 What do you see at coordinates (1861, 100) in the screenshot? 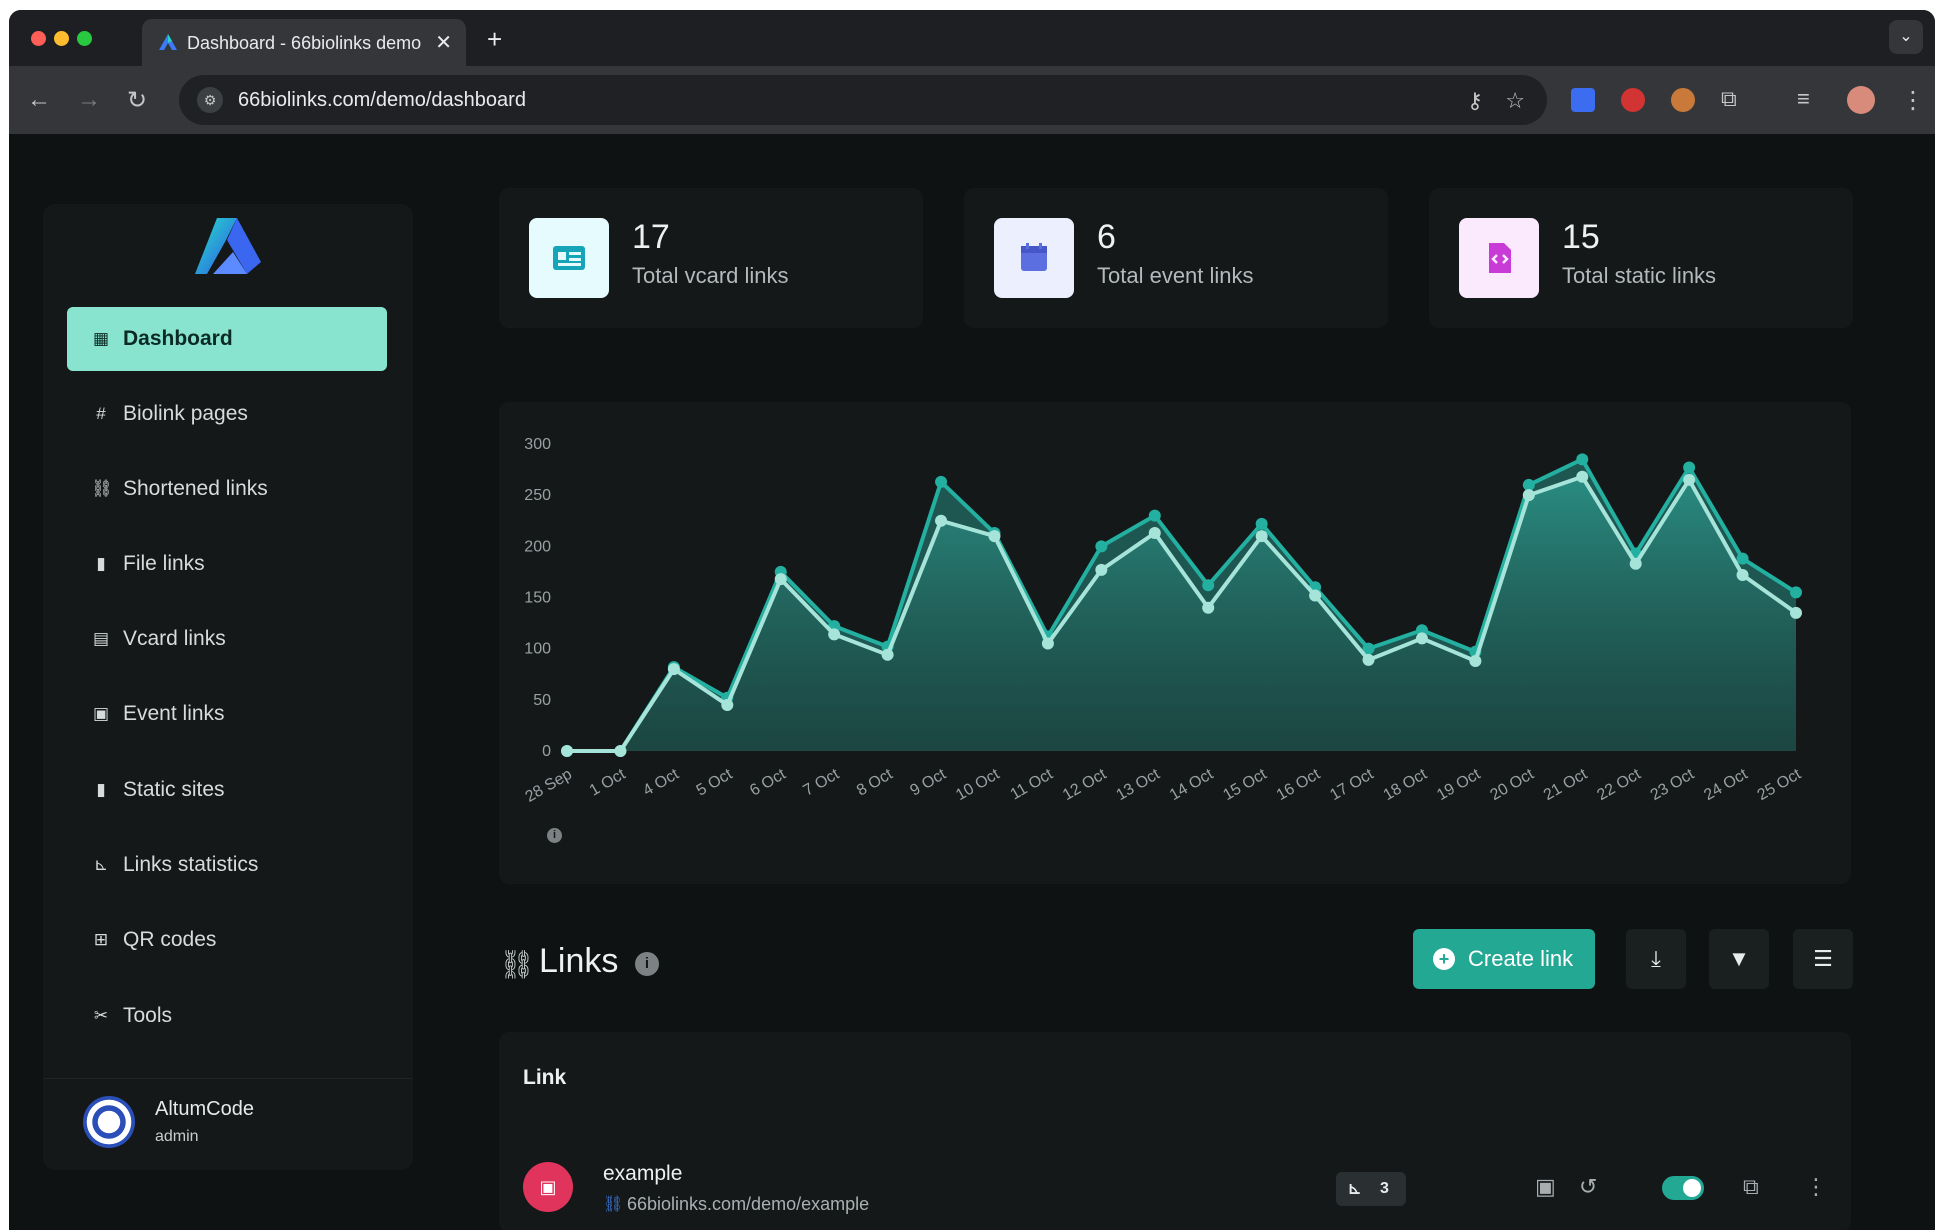
I see `profile-avatar` at bounding box center [1861, 100].